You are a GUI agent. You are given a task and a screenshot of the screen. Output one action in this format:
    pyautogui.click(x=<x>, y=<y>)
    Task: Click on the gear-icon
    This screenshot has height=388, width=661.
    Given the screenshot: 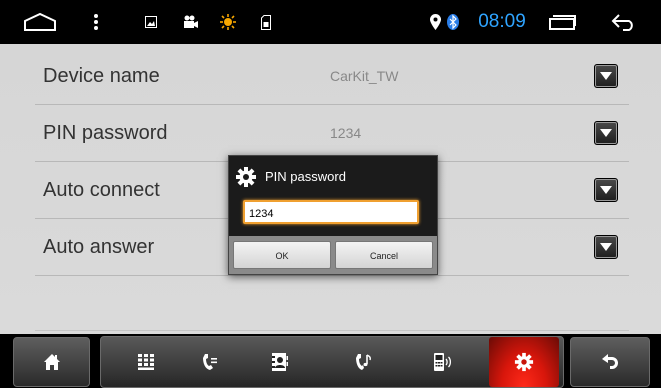 What is the action you would take?
    pyautogui.click(x=246, y=177)
    